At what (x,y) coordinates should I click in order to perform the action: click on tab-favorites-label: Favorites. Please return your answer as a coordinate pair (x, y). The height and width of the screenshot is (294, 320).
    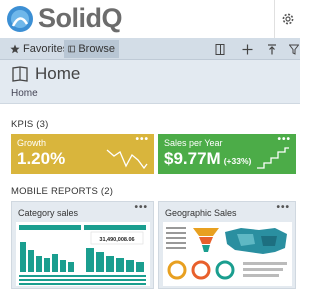
    Looking at the image, I should click on (46, 49).